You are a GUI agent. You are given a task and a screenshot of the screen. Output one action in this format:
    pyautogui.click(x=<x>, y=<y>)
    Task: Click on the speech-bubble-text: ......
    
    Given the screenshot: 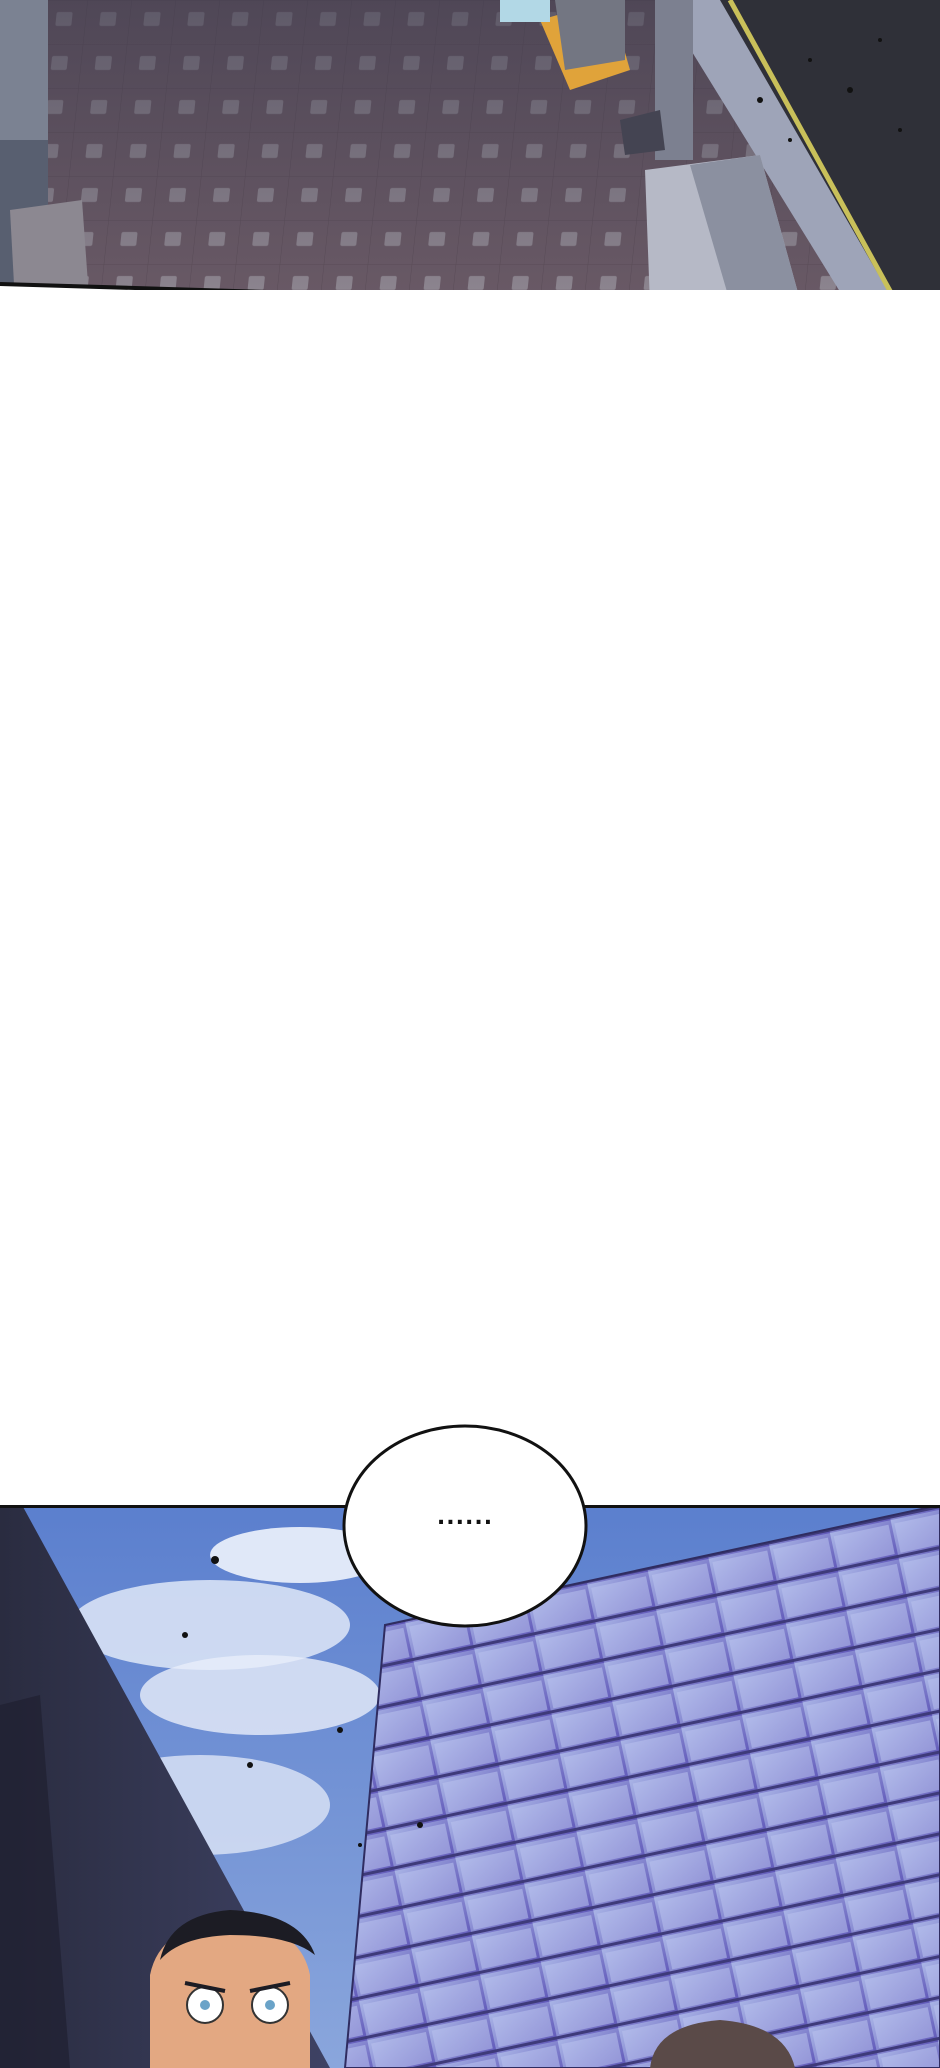 What is the action you would take?
    pyautogui.click(x=465, y=1517)
    